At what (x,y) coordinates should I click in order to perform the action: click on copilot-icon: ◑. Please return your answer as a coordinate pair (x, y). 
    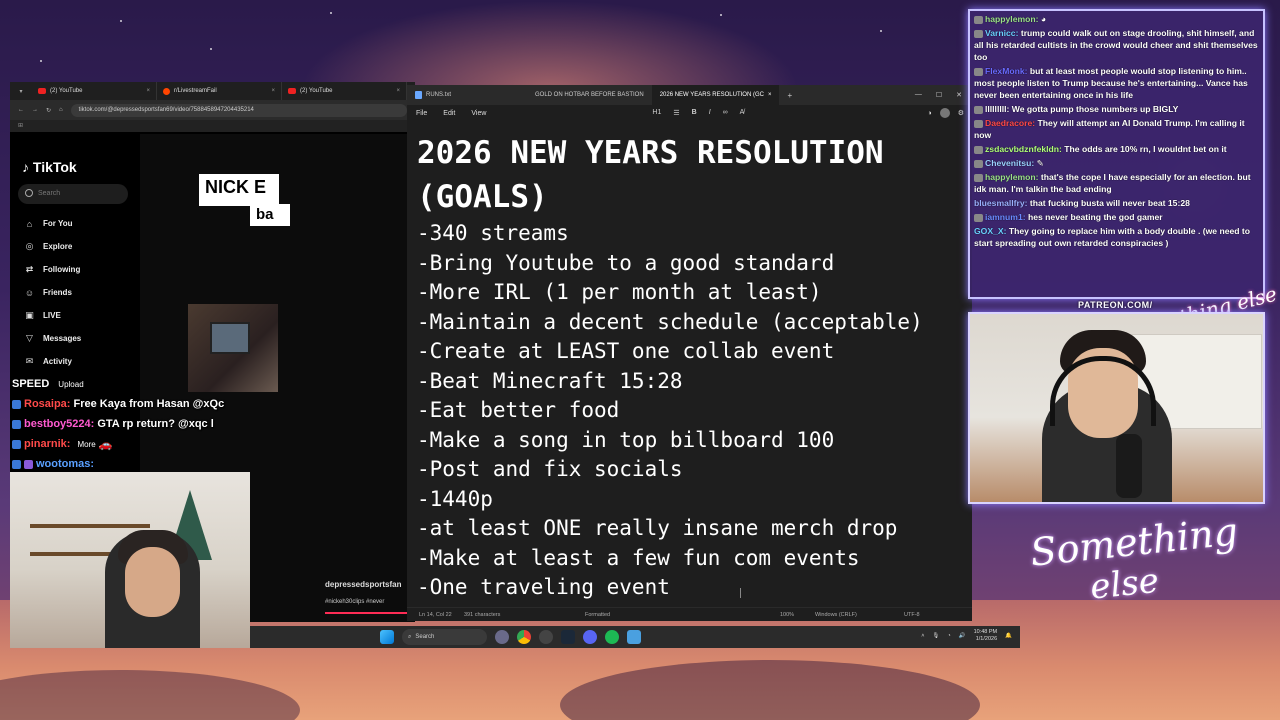
    Looking at the image, I should click on (929, 113).